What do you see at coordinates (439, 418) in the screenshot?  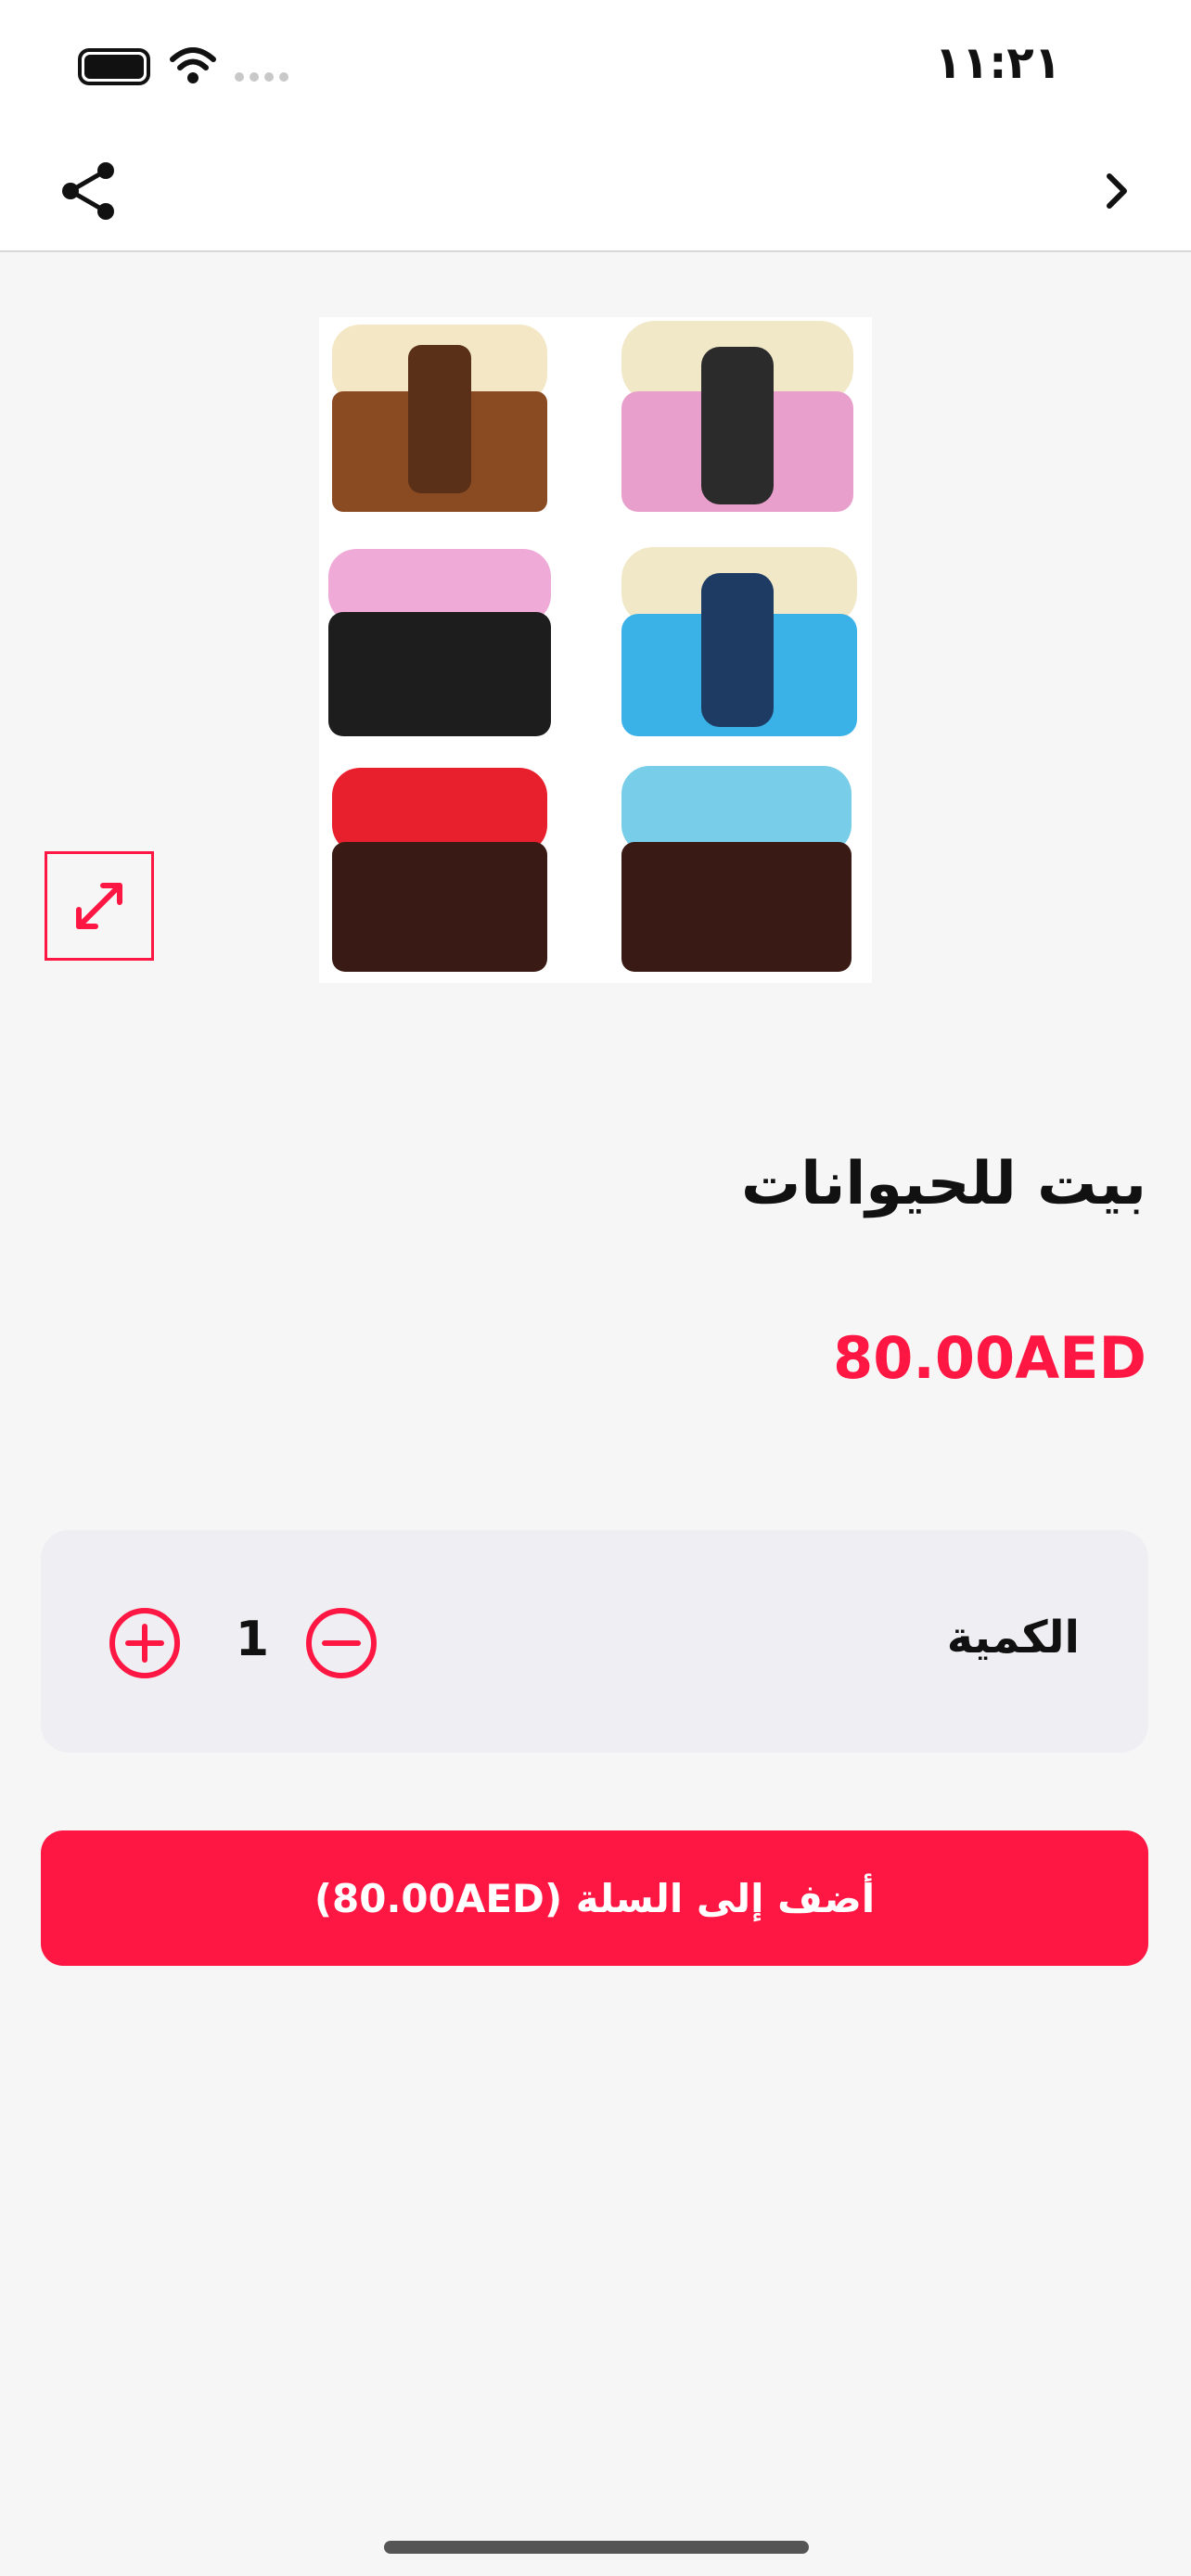 I see `tent-brown` at bounding box center [439, 418].